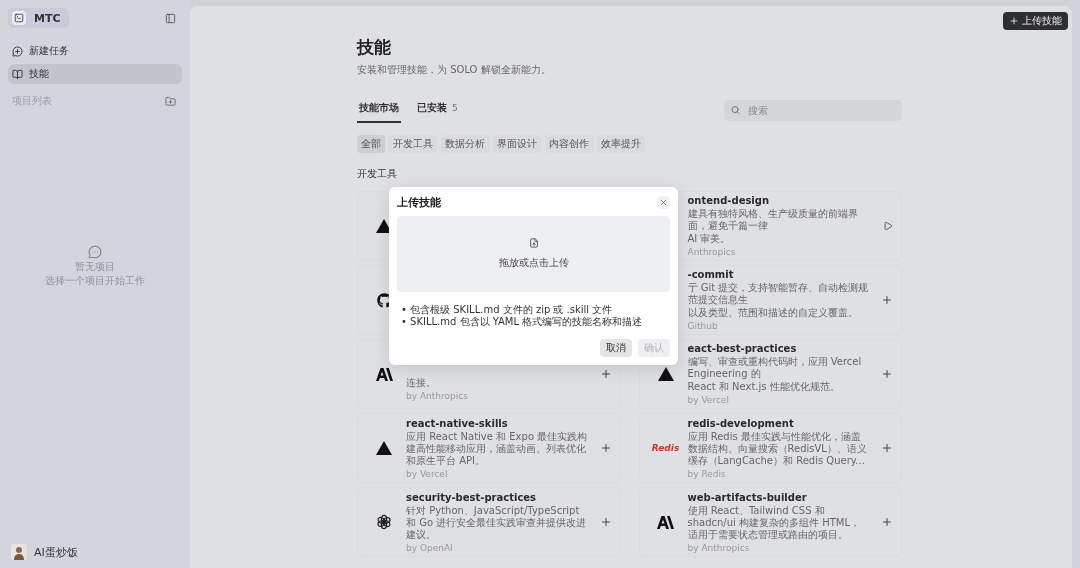 This screenshot has height=568, width=1080. I want to click on skill-author: by OpenAI, so click(430, 547).